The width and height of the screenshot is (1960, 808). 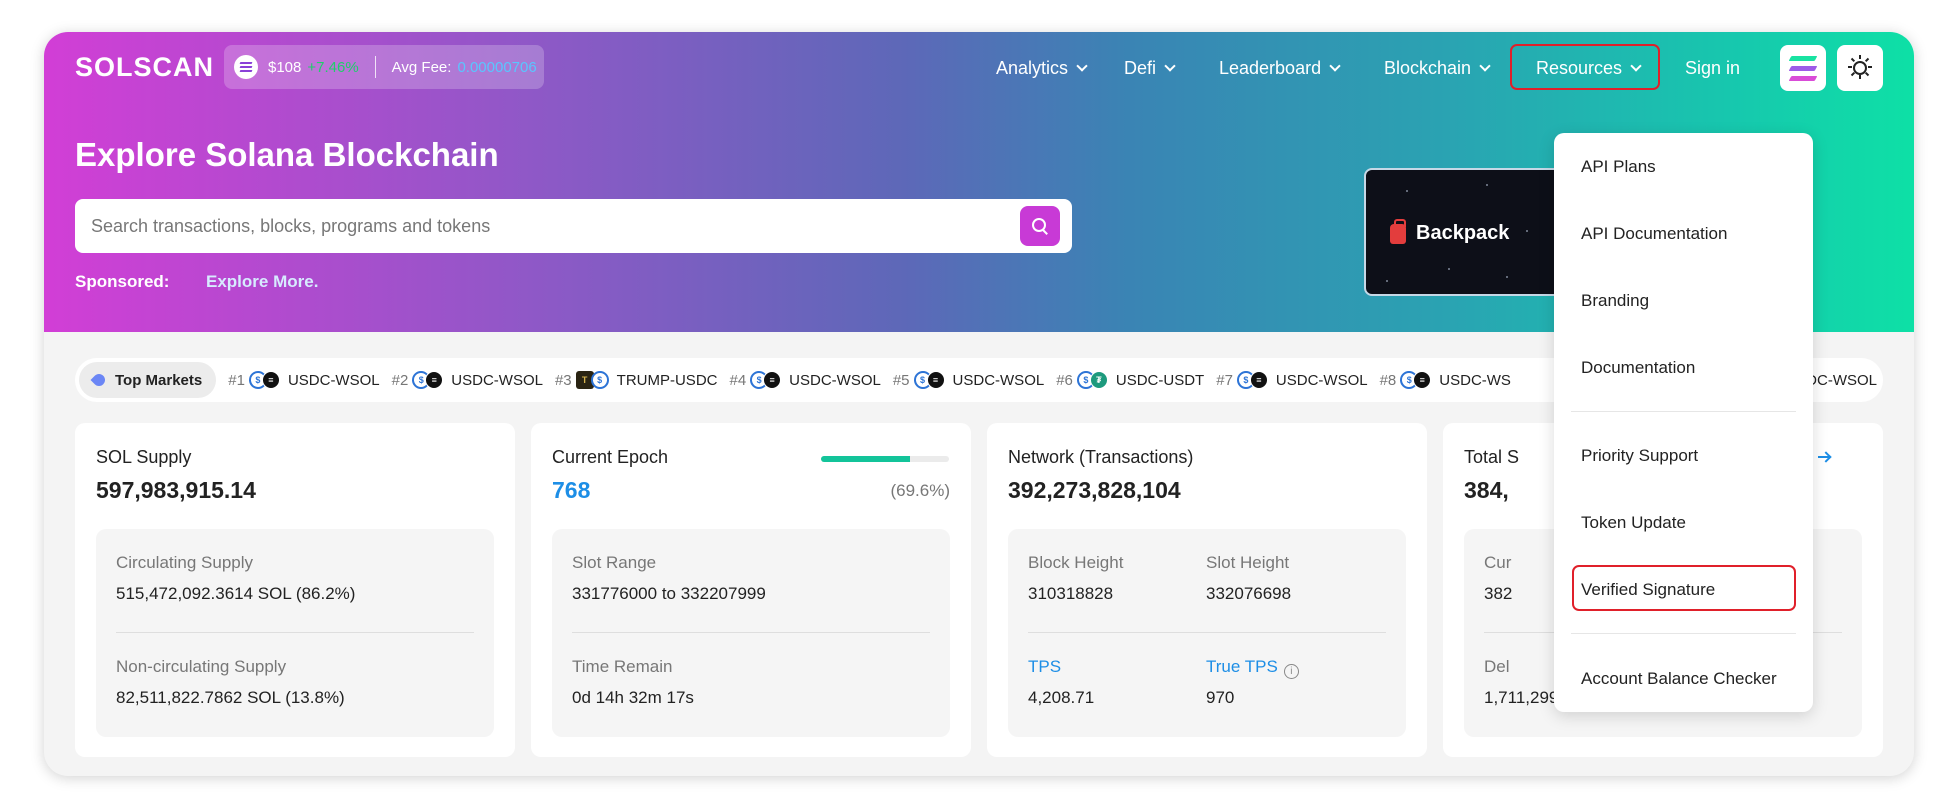 I want to click on slot-height-label: Slot Height, so click(x=1248, y=562).